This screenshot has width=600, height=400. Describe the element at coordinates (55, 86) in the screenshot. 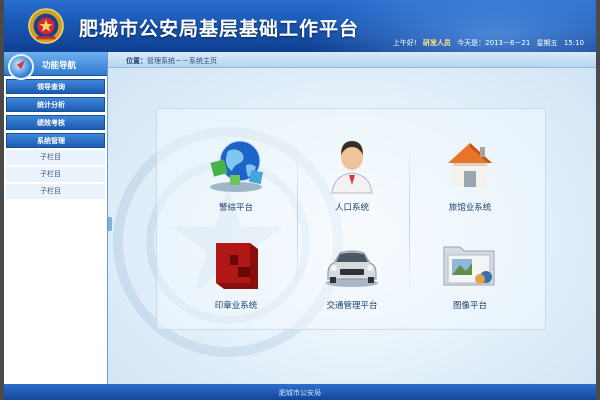

I see `sidebar-item-leader-query: 领导查询` at that location.